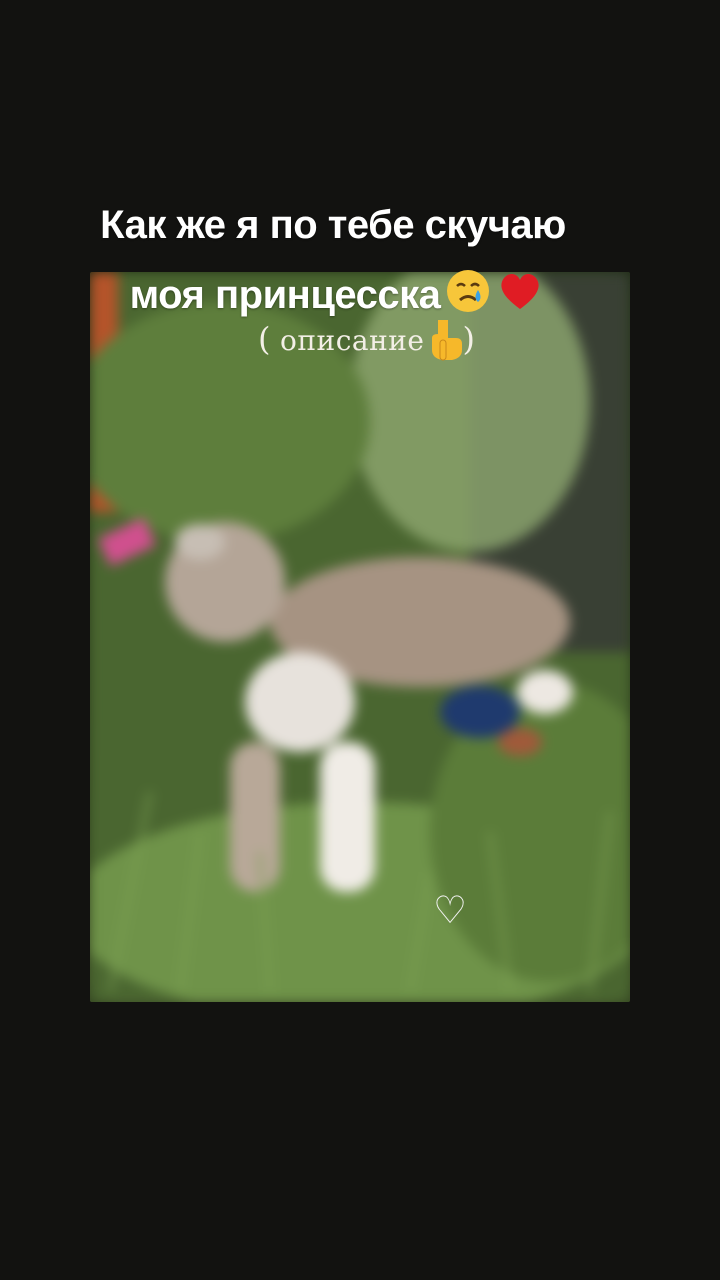  Describe the element at coordinates (264, 339) in the screenshot. I see `open-paren: (` at that location.